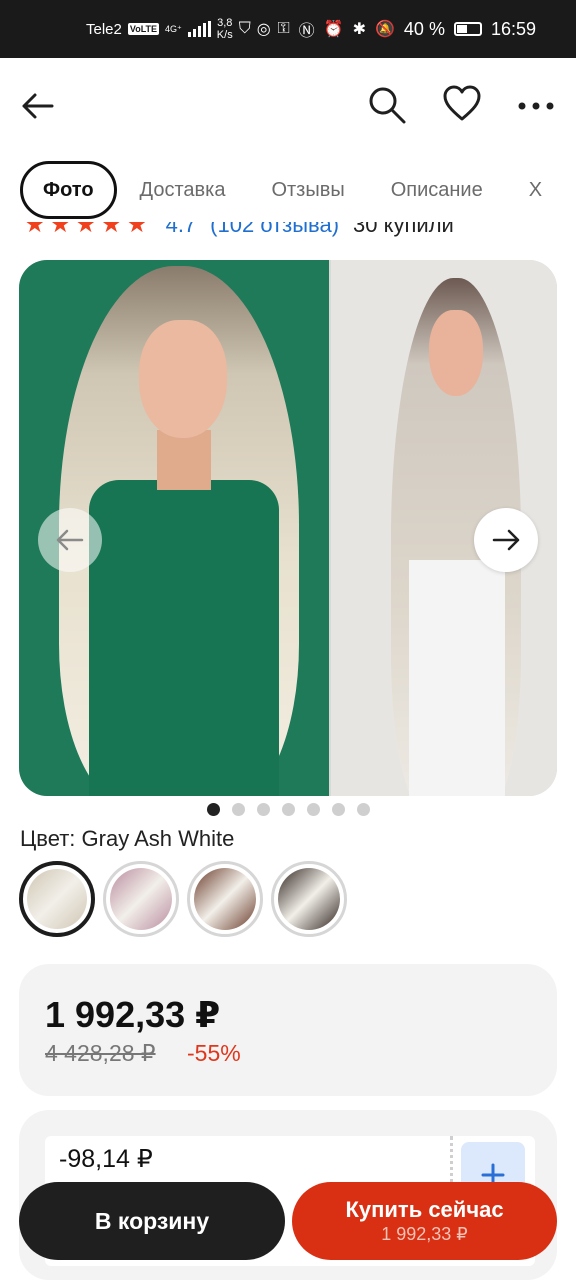 This screenshot has height=1280, width=576. I want to click on buy-now-button: Купить сейчас 1 992,33 ₽, so click(424, 1221).